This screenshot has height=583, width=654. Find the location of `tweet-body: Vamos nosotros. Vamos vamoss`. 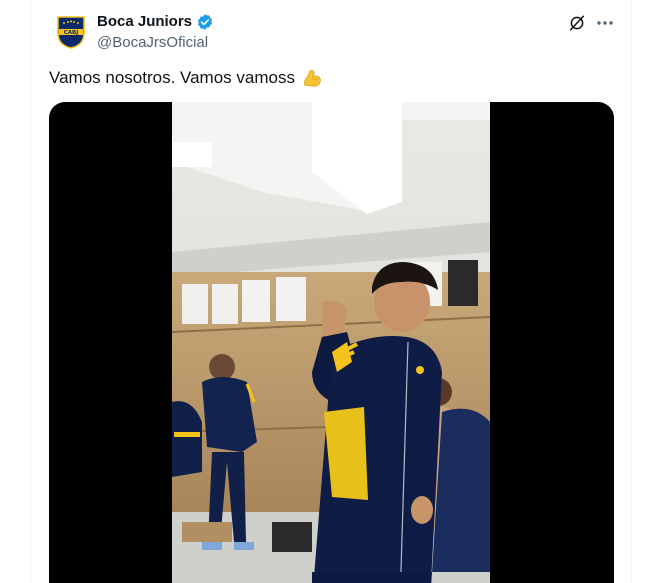

tweet-body: Vamos nosotros. Vamos vamoss is located at coordinates (172, 77).